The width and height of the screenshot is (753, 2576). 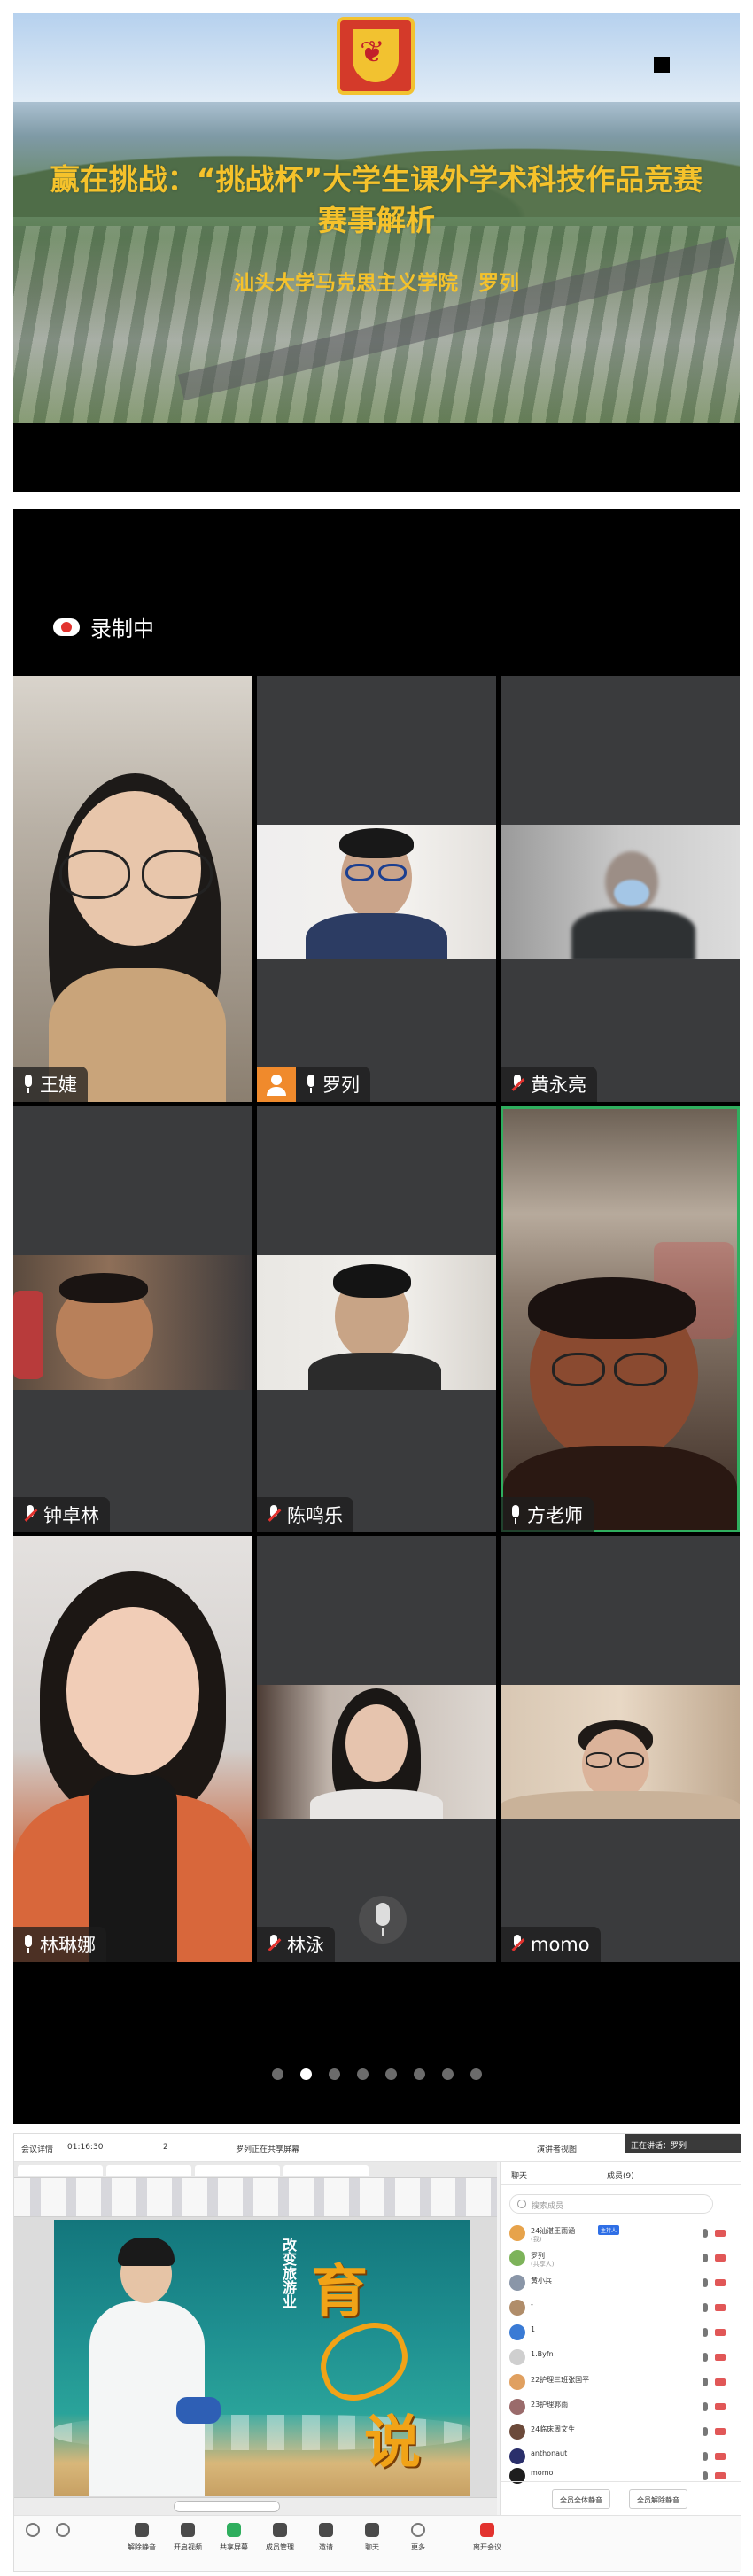 What do you see at coordinates (63, 2532) in the screenshot?
I see `hand-button` at bounding box center [63, 2532].